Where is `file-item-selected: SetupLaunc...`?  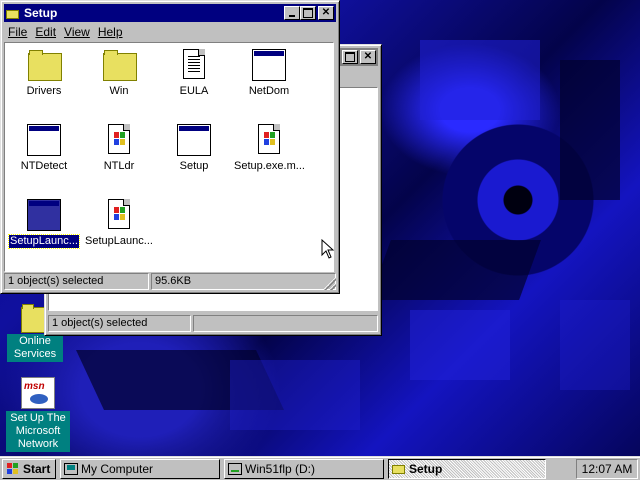
file-item-selected: SetupLaunc... is located at coordinates (44, 224).